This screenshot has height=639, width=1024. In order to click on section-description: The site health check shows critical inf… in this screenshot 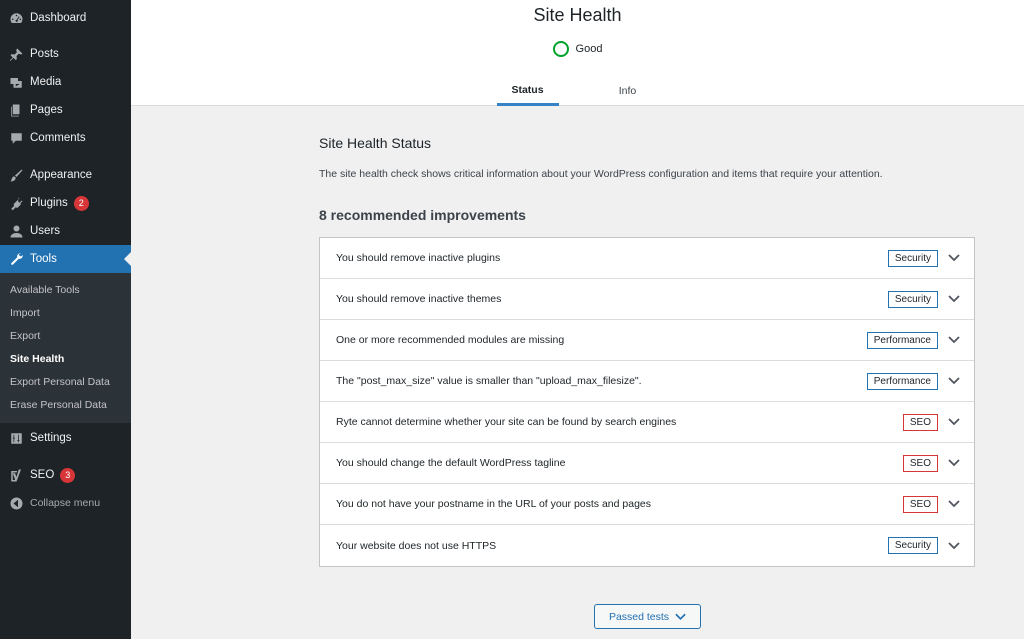, I will do `click(601, 174)`.